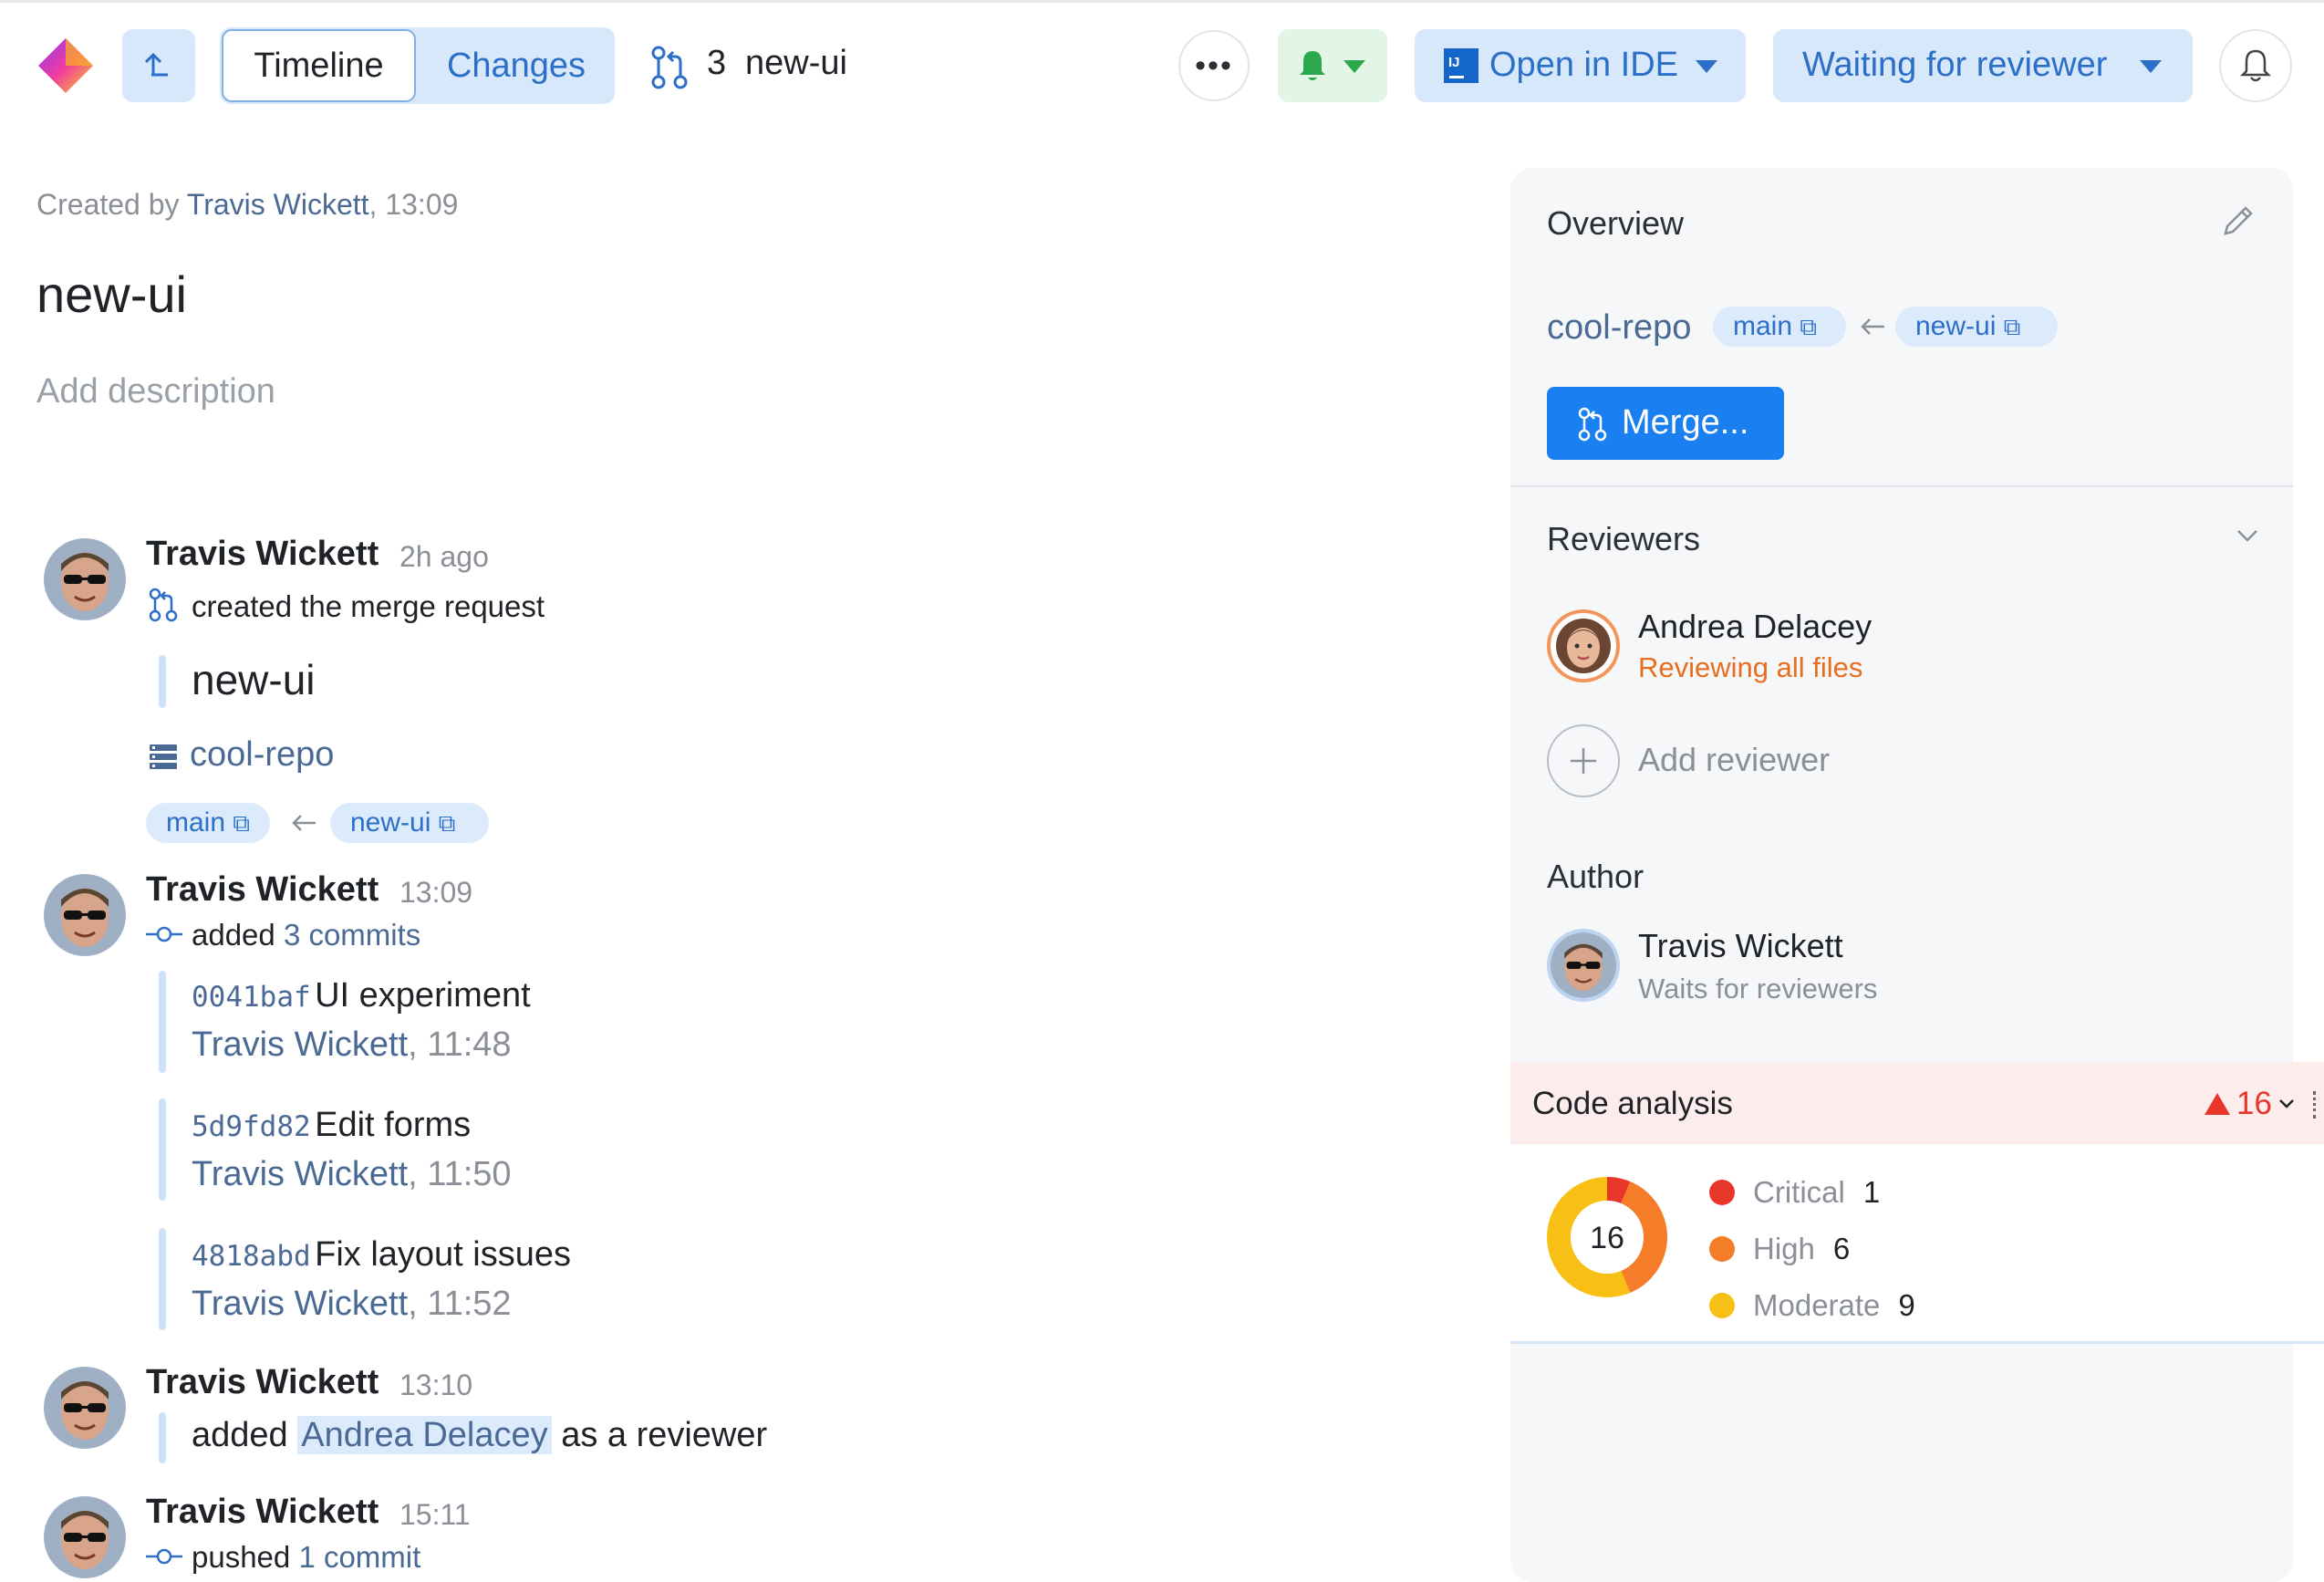  I want to click on reviewer-name: Andrea Delacey, so click(1755, 627).